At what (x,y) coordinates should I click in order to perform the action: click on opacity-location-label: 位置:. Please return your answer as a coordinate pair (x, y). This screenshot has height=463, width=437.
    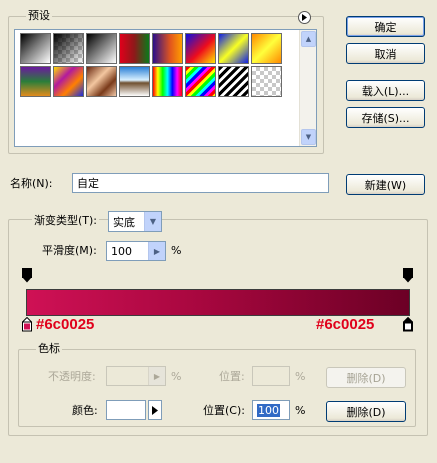
    Looking at the image, I should click on (232, 376).